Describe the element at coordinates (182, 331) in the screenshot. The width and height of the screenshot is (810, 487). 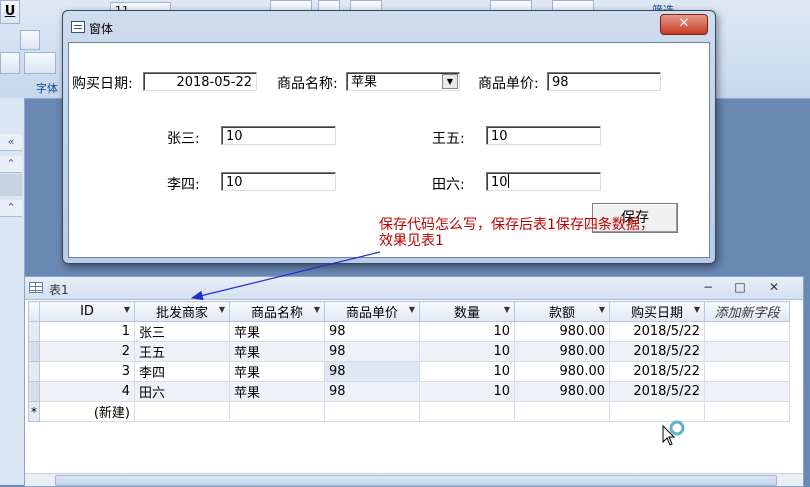
I see `cell-dealer: 张三` at that location.